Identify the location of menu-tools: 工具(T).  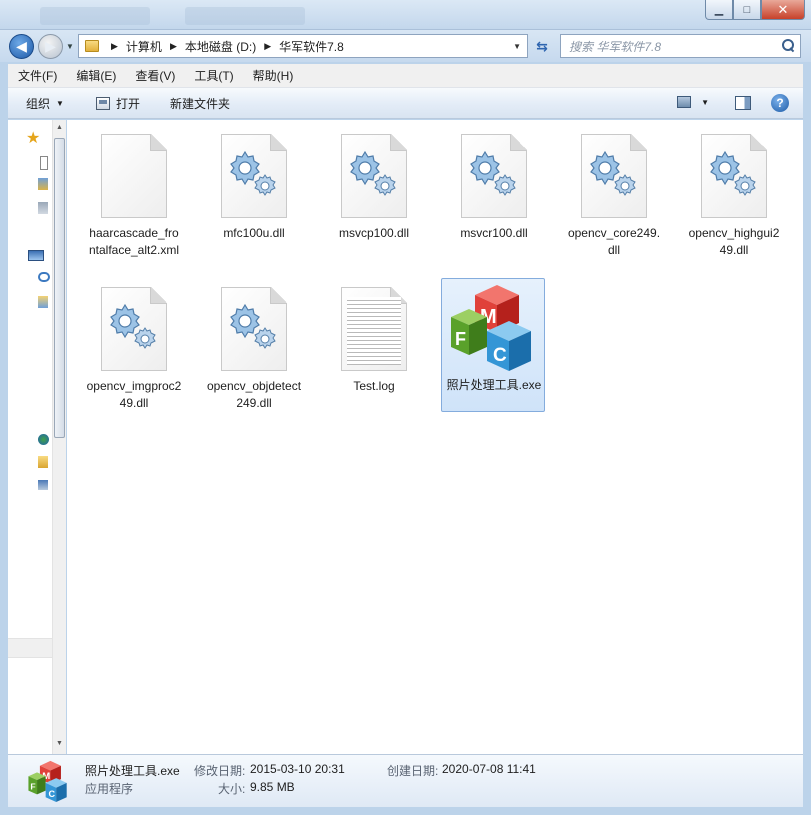
(213, 75).